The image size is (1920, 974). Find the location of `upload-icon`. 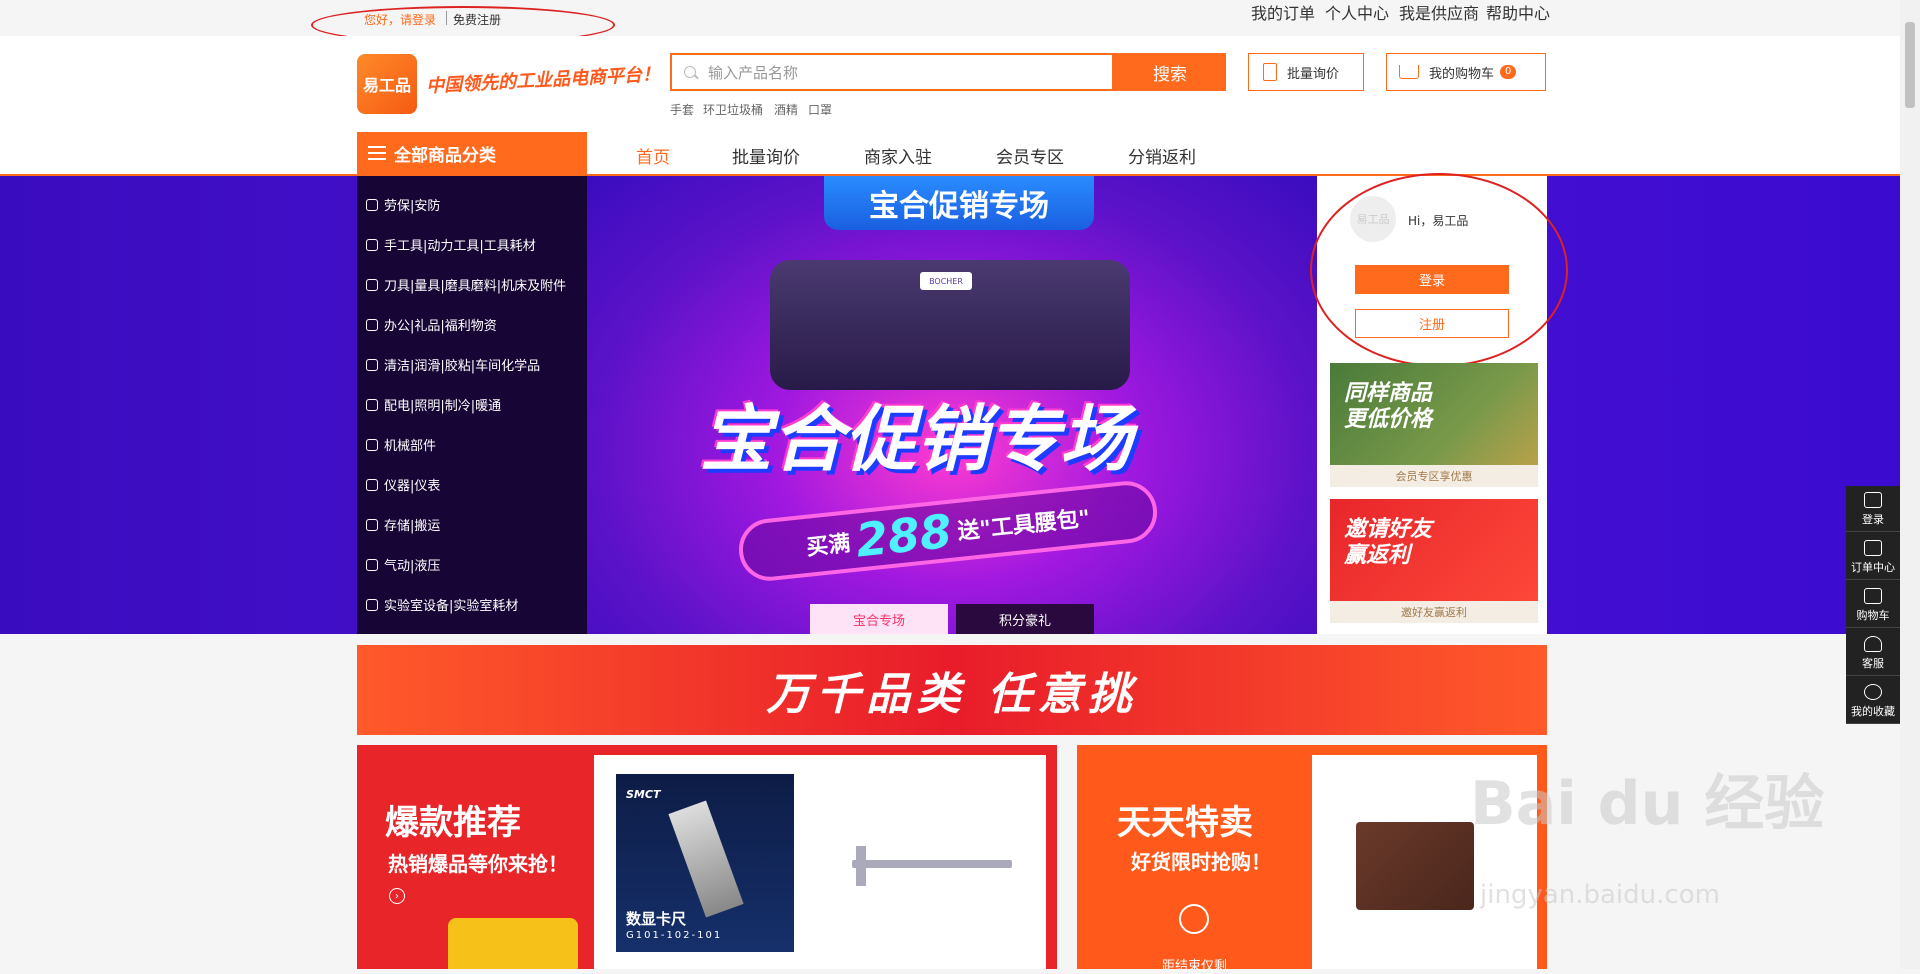

upload-icon is located at coordinates (1873, 500).